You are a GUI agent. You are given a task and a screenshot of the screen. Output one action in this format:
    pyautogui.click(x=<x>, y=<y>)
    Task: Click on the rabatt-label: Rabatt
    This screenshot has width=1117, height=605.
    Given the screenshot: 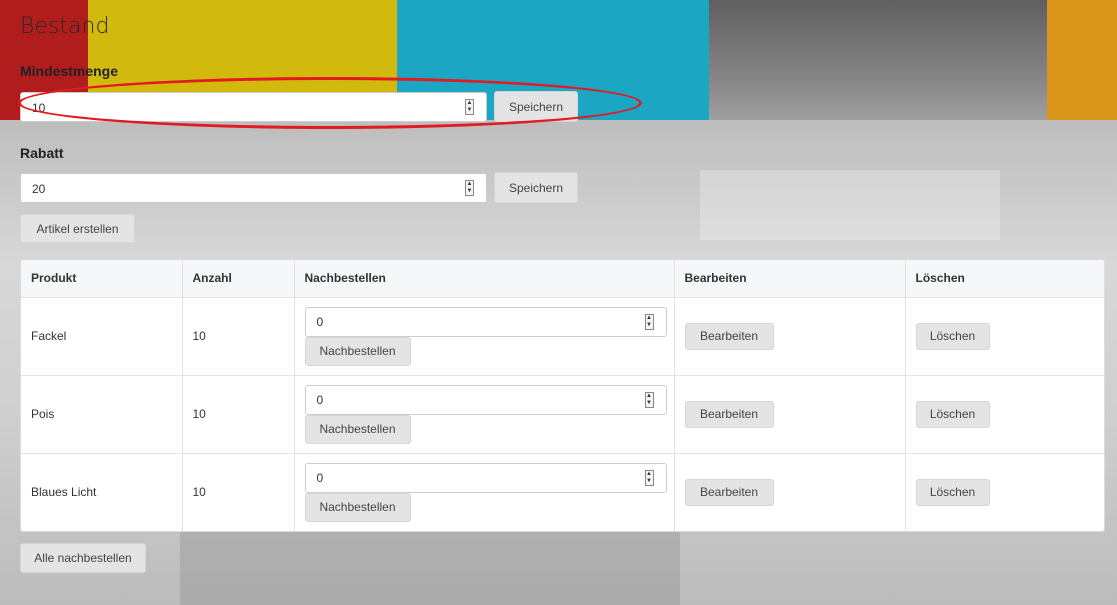 What is the action you would take?
    pyautogui.click(x=42, y=153)
    